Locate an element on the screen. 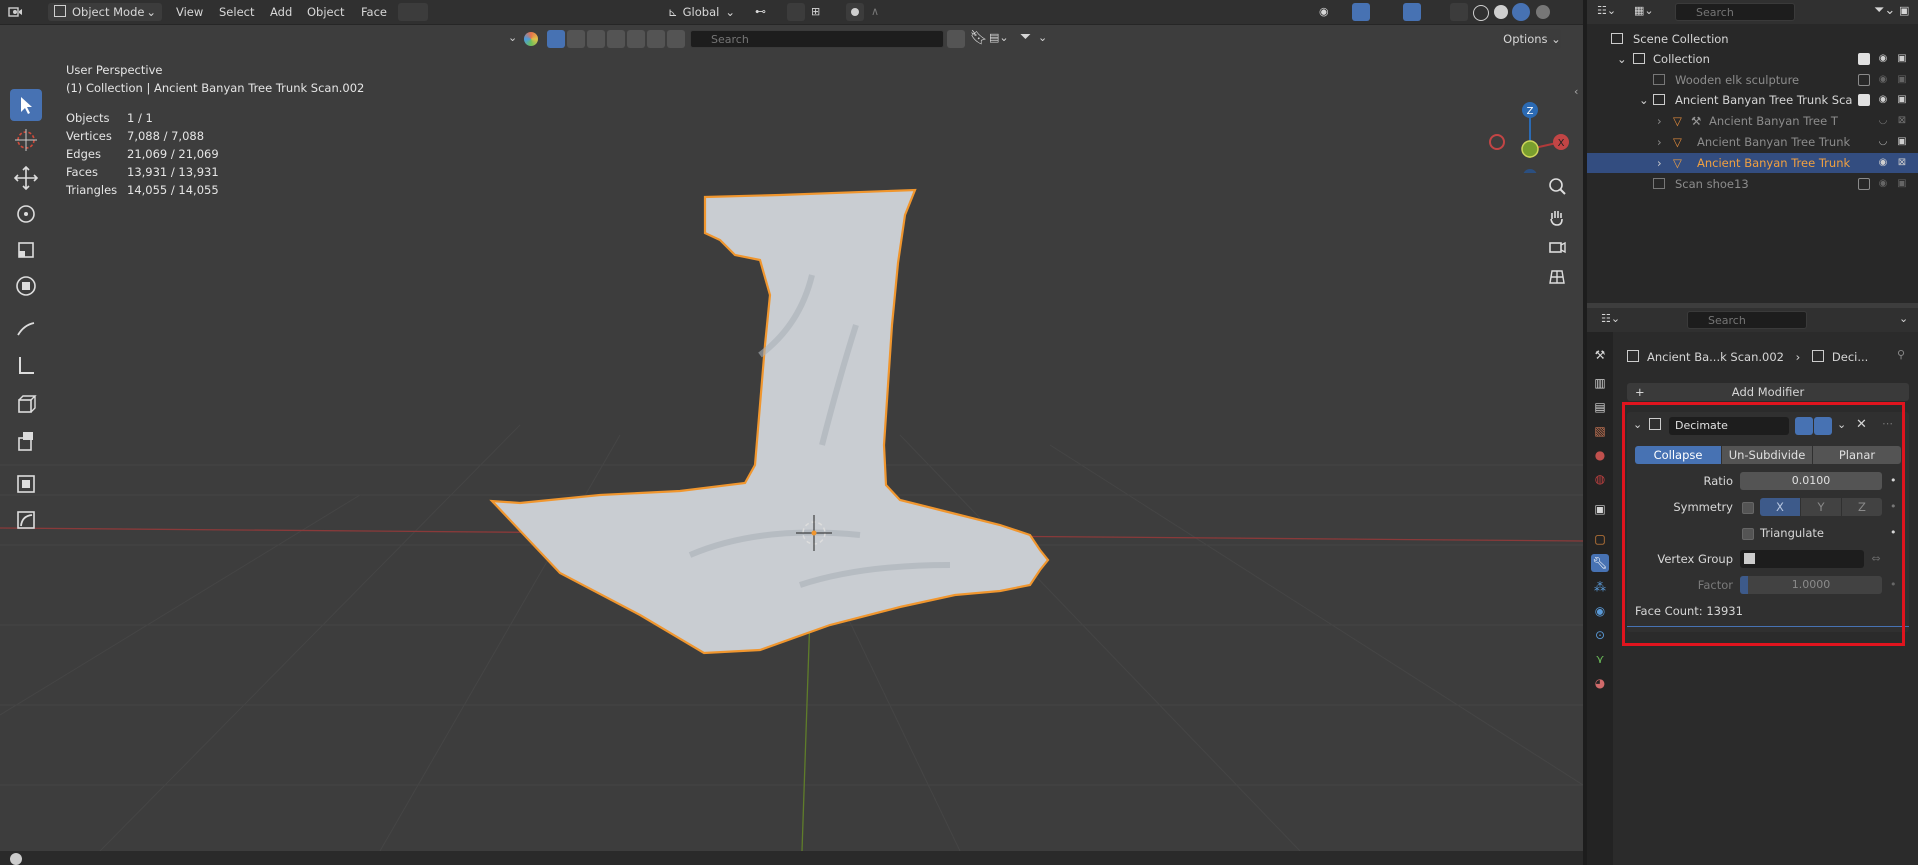 This screenshot has height=865, width=1918. outliner-row-banyan-object-1: › ▽ ⚒ Ancient Banyan Tree T ◡ ⊠ is located at coordinates (1752, 121).